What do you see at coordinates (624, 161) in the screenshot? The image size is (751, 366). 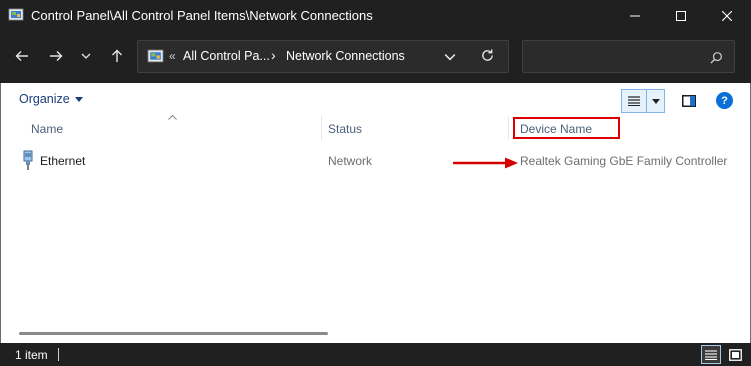 I see `row-device-name: Realtek Gaming GbE Family Controller` at bounding box center [624, 161].